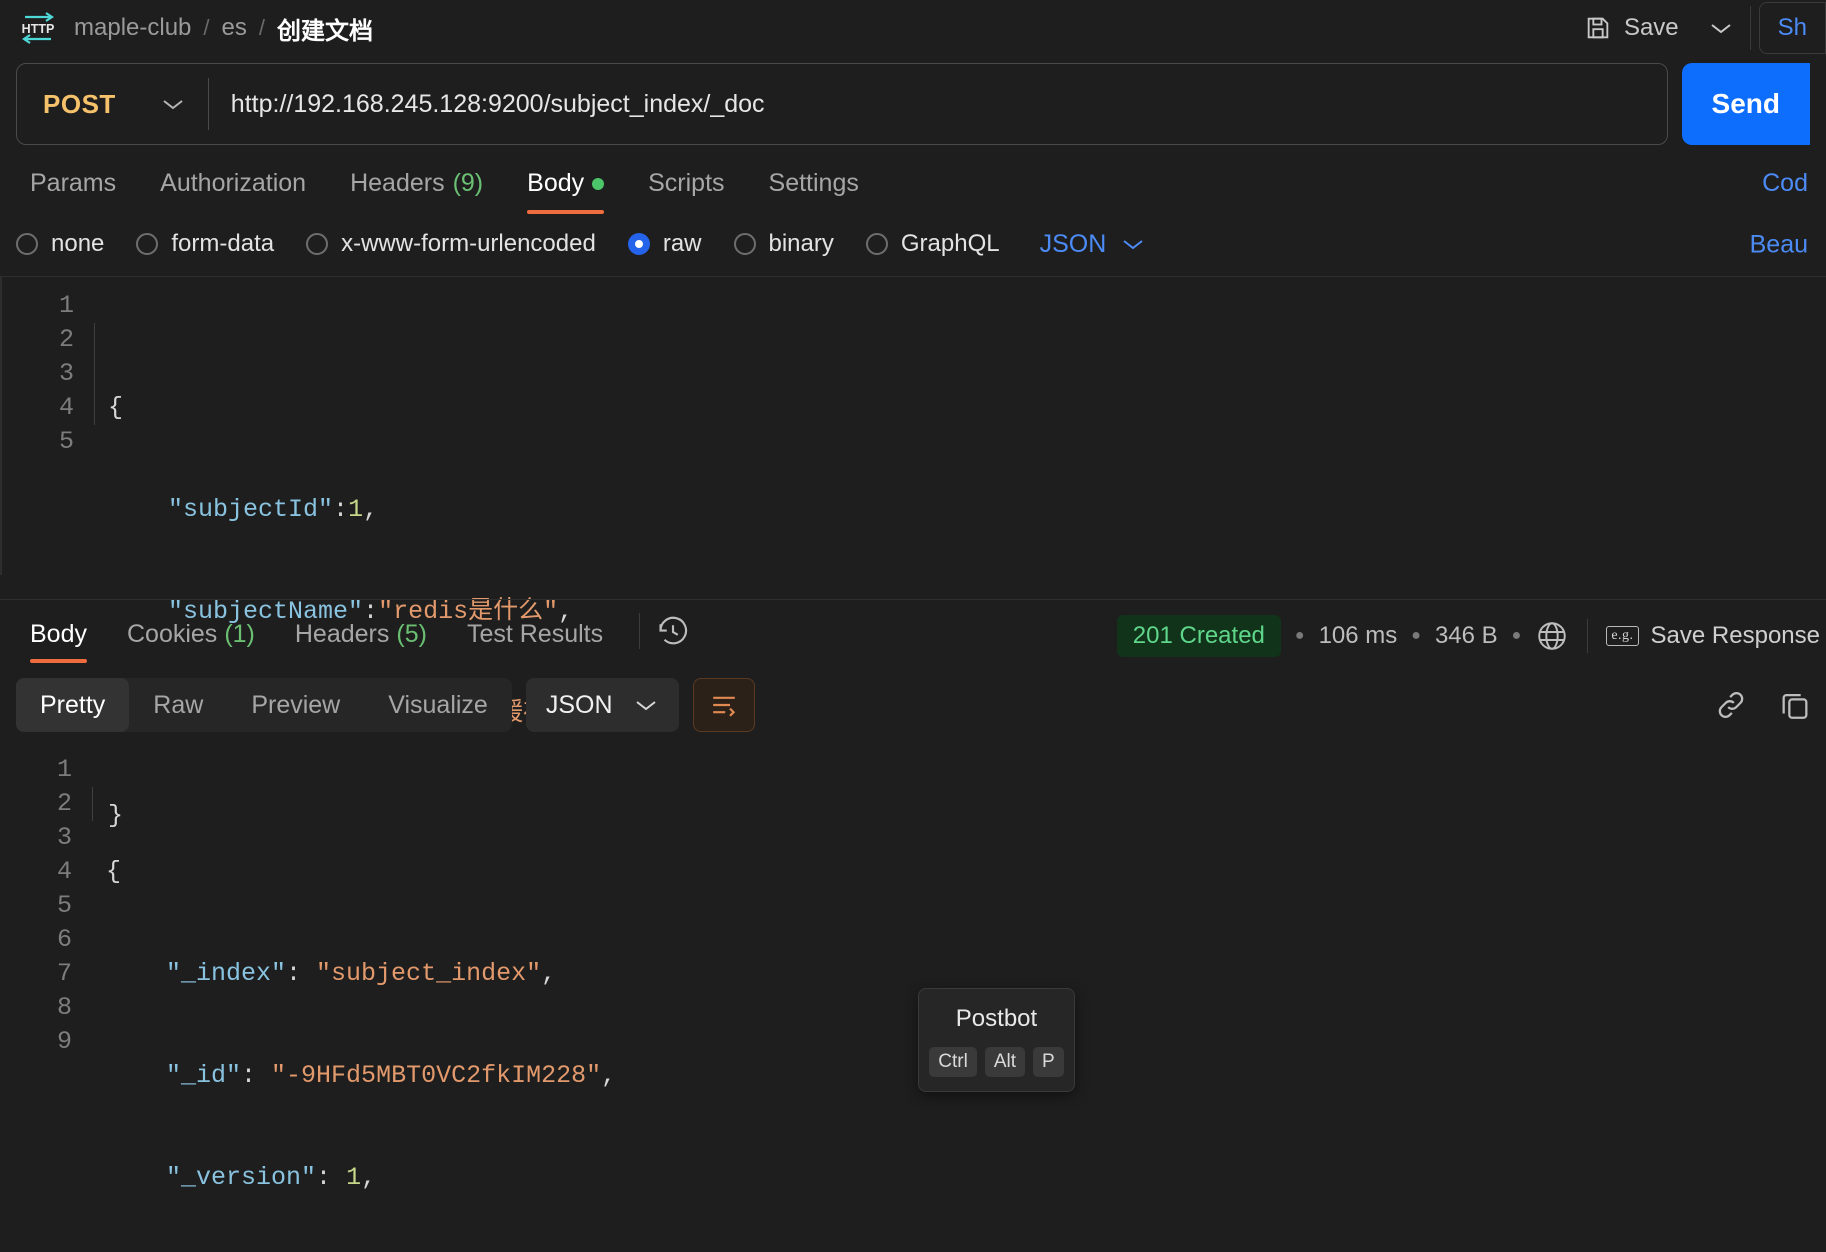  I want to click on response-tab-body: Body, so click(61, 635).